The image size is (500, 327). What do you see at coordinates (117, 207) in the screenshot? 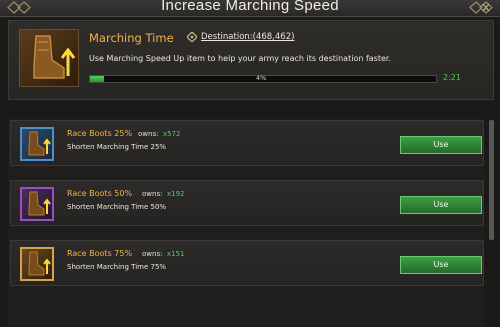
I see `item-description: Shorten Marching Time 50%` at bounding box center [117, 207].